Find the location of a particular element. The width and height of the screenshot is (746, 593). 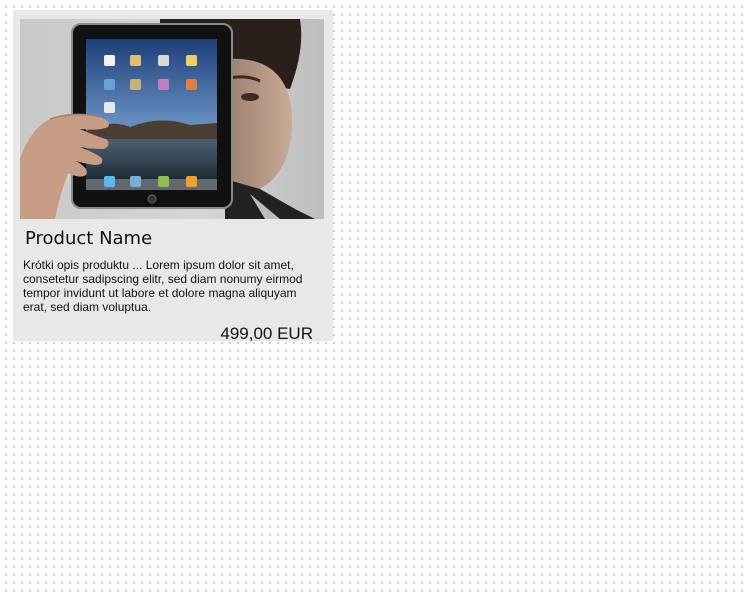

tablet-photo-icon is located at coordinates (172, 119).